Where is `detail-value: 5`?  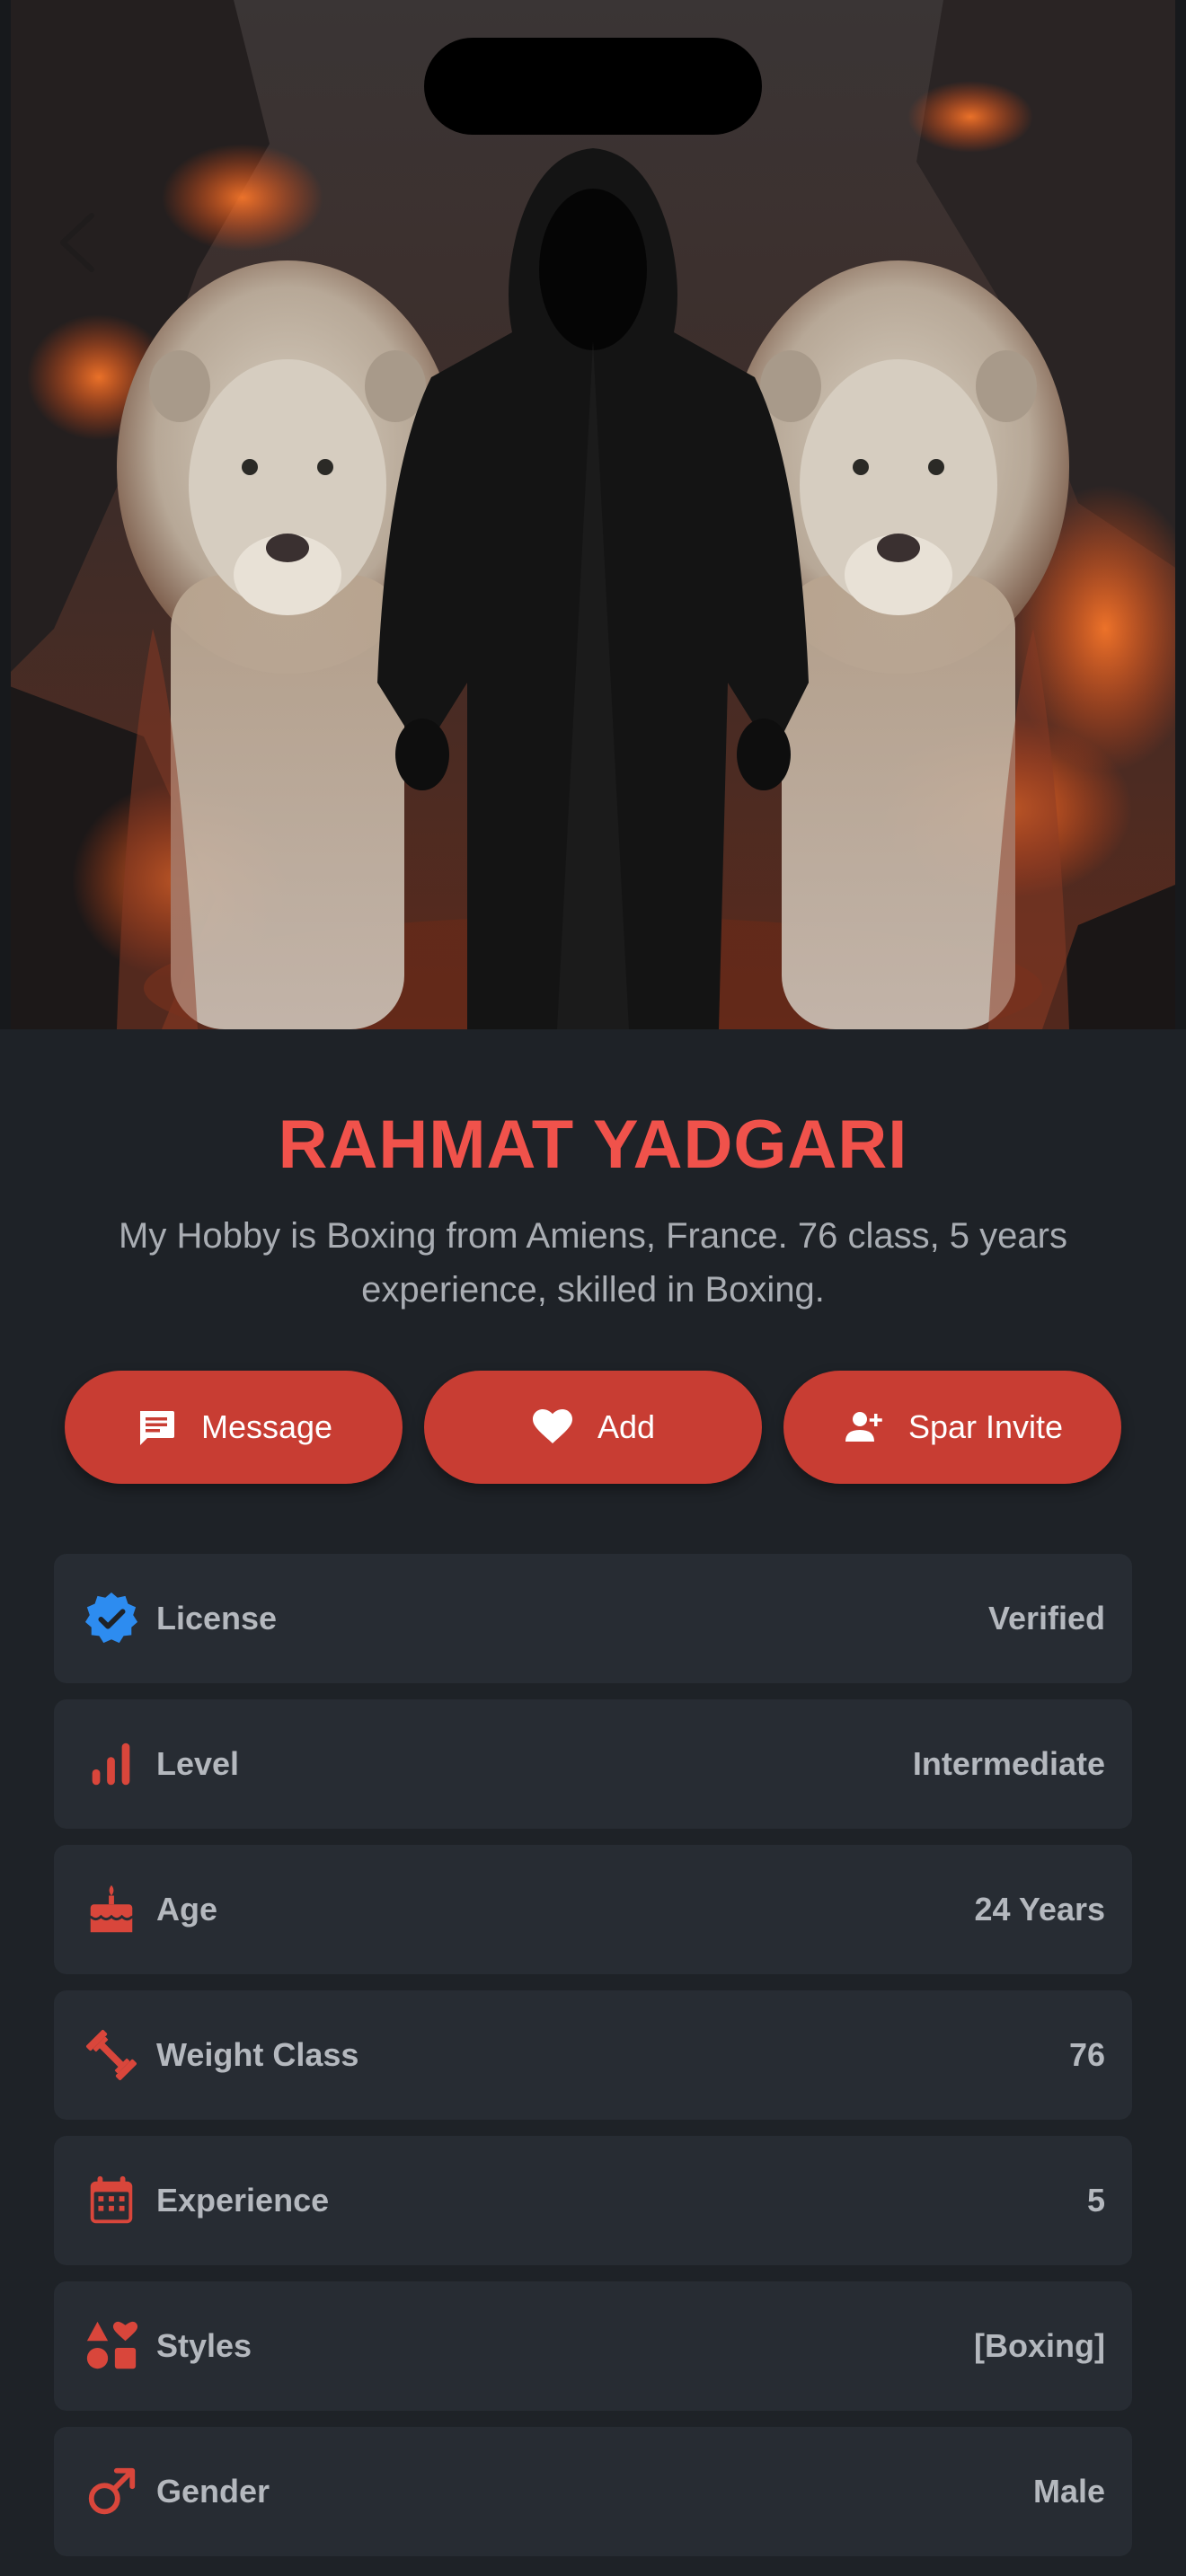 detail-value: 5 is located at coordinates (1095, 2200).